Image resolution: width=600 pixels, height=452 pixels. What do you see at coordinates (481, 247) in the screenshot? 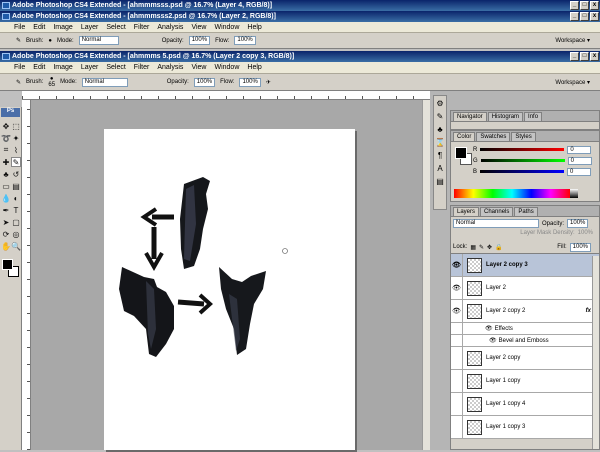
I see `lock-pixels-icon: ✎` at bounding box center [481, 247].